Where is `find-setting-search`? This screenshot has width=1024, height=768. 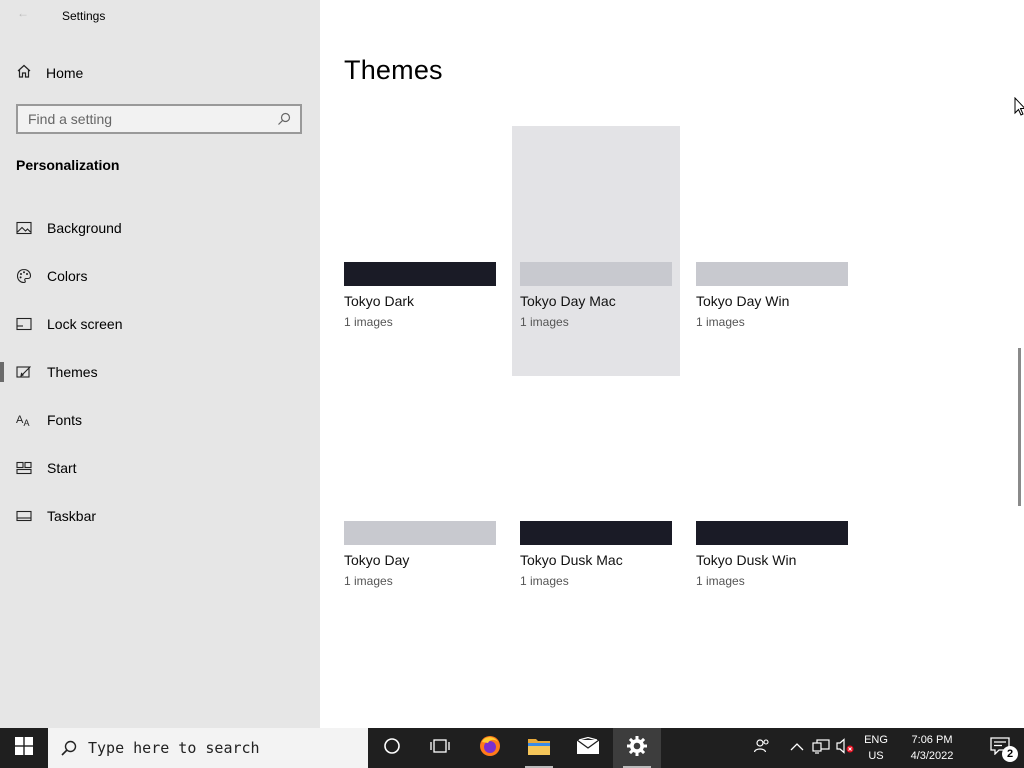
find-setting-search is located at coordinates (159, 119).